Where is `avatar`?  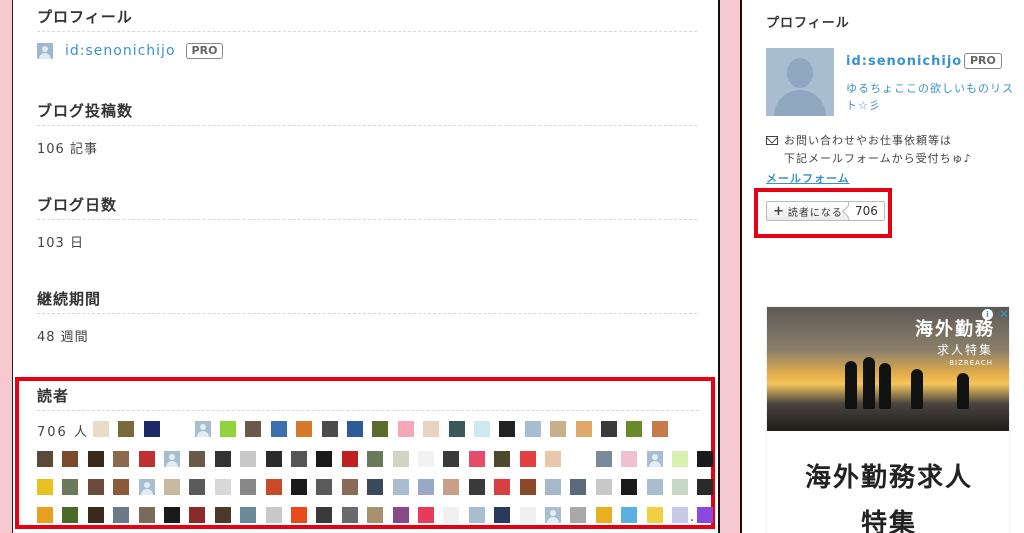 avatar is located at coordinates (45, 51).